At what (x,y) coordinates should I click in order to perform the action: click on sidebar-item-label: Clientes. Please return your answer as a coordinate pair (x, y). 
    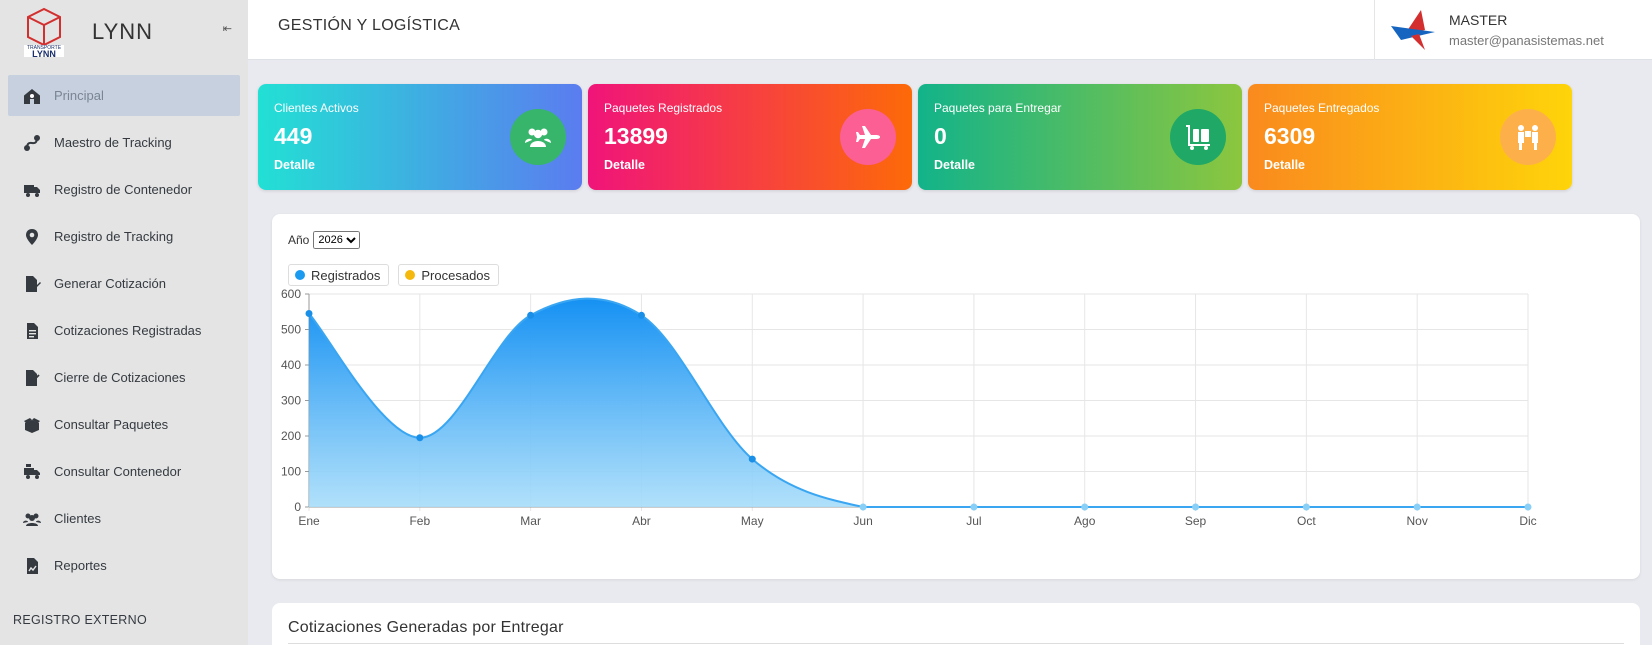
    Looking at the image, I should click on (77, 518).